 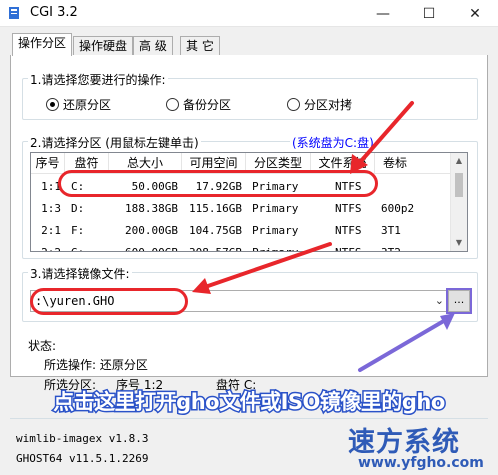 I want to click on cell-free-space: 308.57GB, so click(x=214, y=246).